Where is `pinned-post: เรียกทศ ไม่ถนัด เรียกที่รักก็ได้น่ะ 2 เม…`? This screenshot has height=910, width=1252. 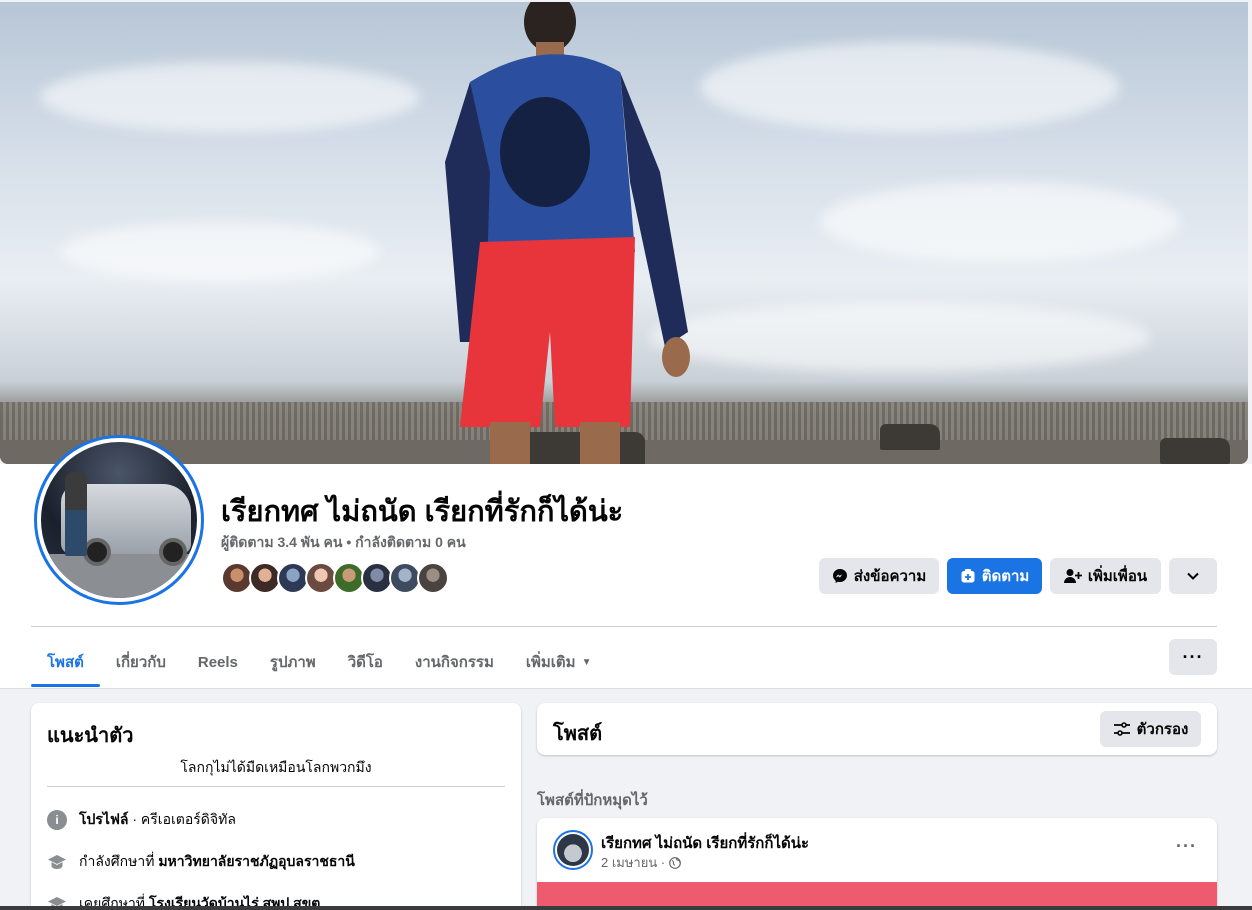 pinned-post: เรียกทศ ไม่ถนัด เรียกที่รักก็ได้น่ะ 2 เม… is located at coordinates (877, 864).